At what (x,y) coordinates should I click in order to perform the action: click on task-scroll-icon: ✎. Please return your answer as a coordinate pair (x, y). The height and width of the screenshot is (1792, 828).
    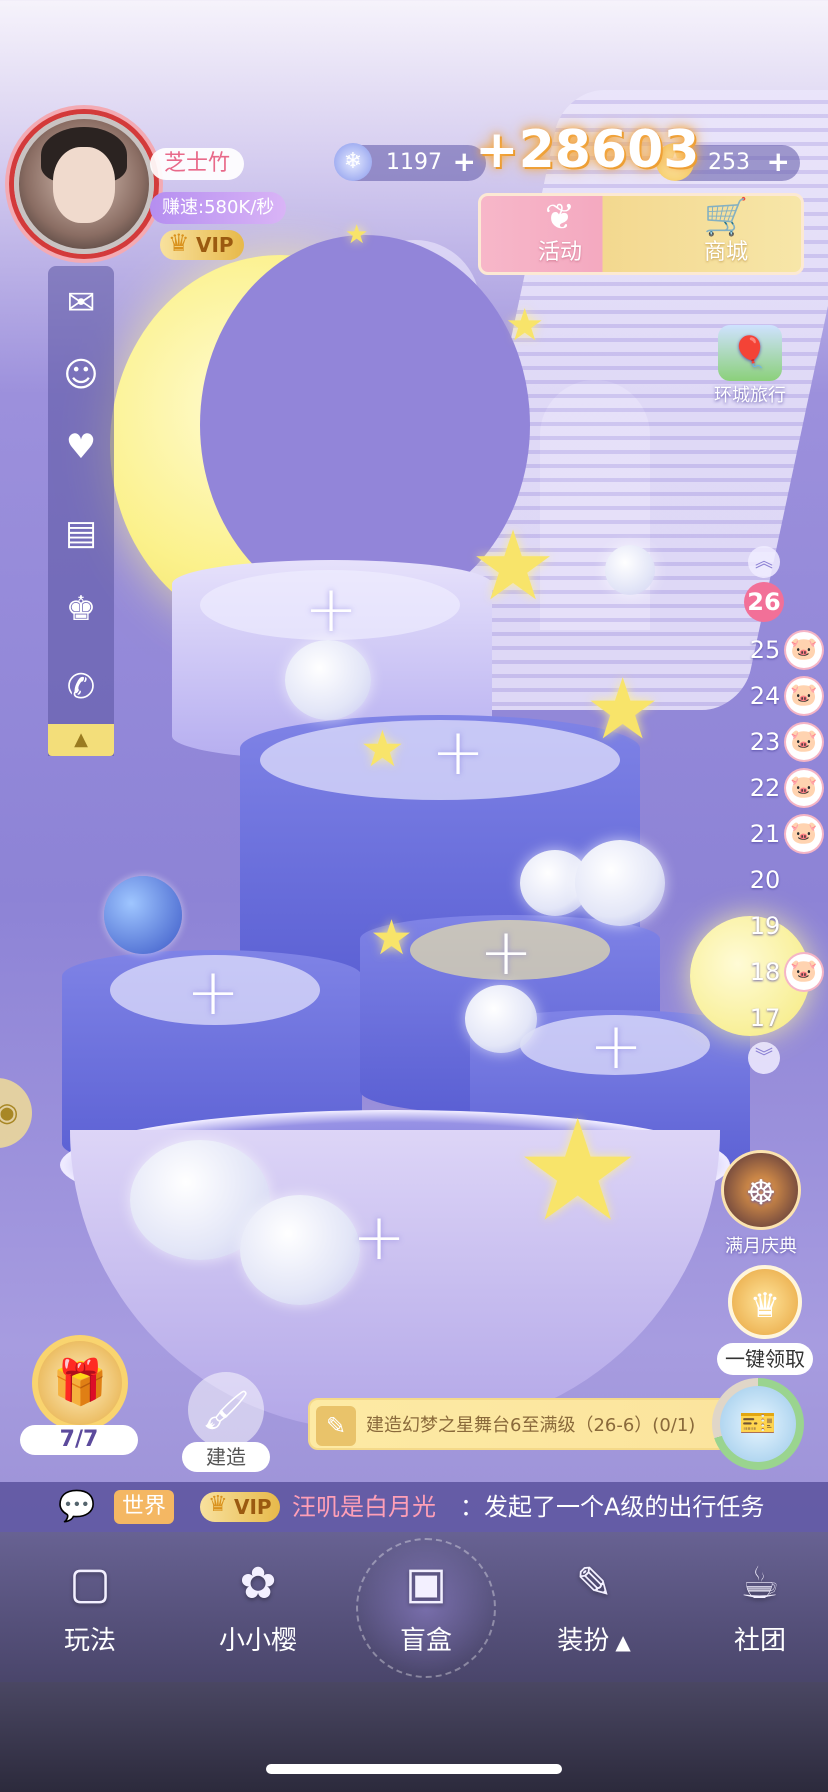
    Looking at the image, I should click on (336, 1426).